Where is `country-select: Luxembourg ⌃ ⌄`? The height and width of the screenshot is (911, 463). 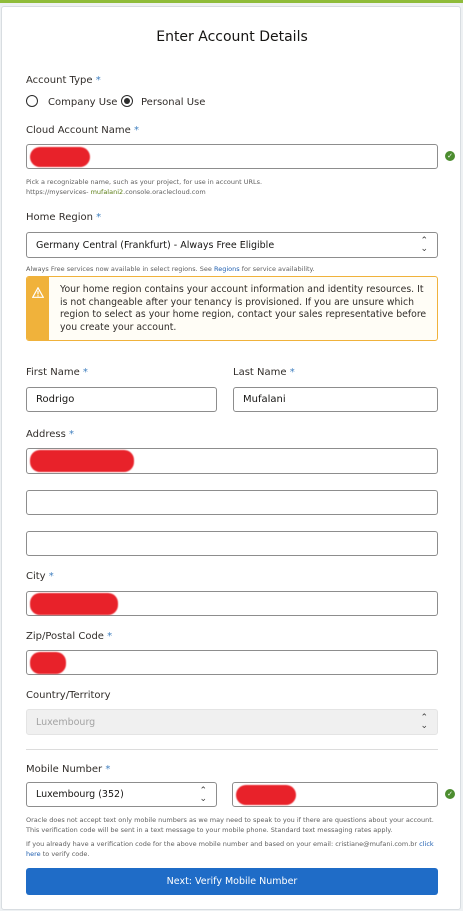
country-select: Luxembourg ⌃ ⌄ is located at coordinates (232, 722).